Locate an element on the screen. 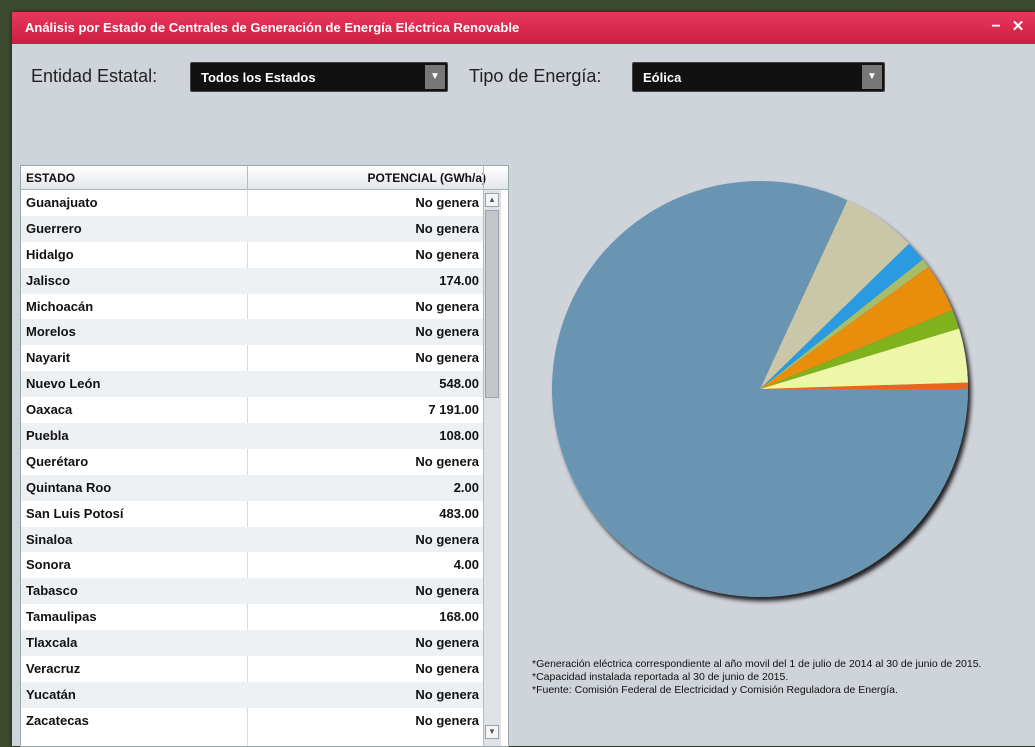 This screenshot has height=747, width=1035. cell-potencial: 174.00 is located at coordinates (459, 280).